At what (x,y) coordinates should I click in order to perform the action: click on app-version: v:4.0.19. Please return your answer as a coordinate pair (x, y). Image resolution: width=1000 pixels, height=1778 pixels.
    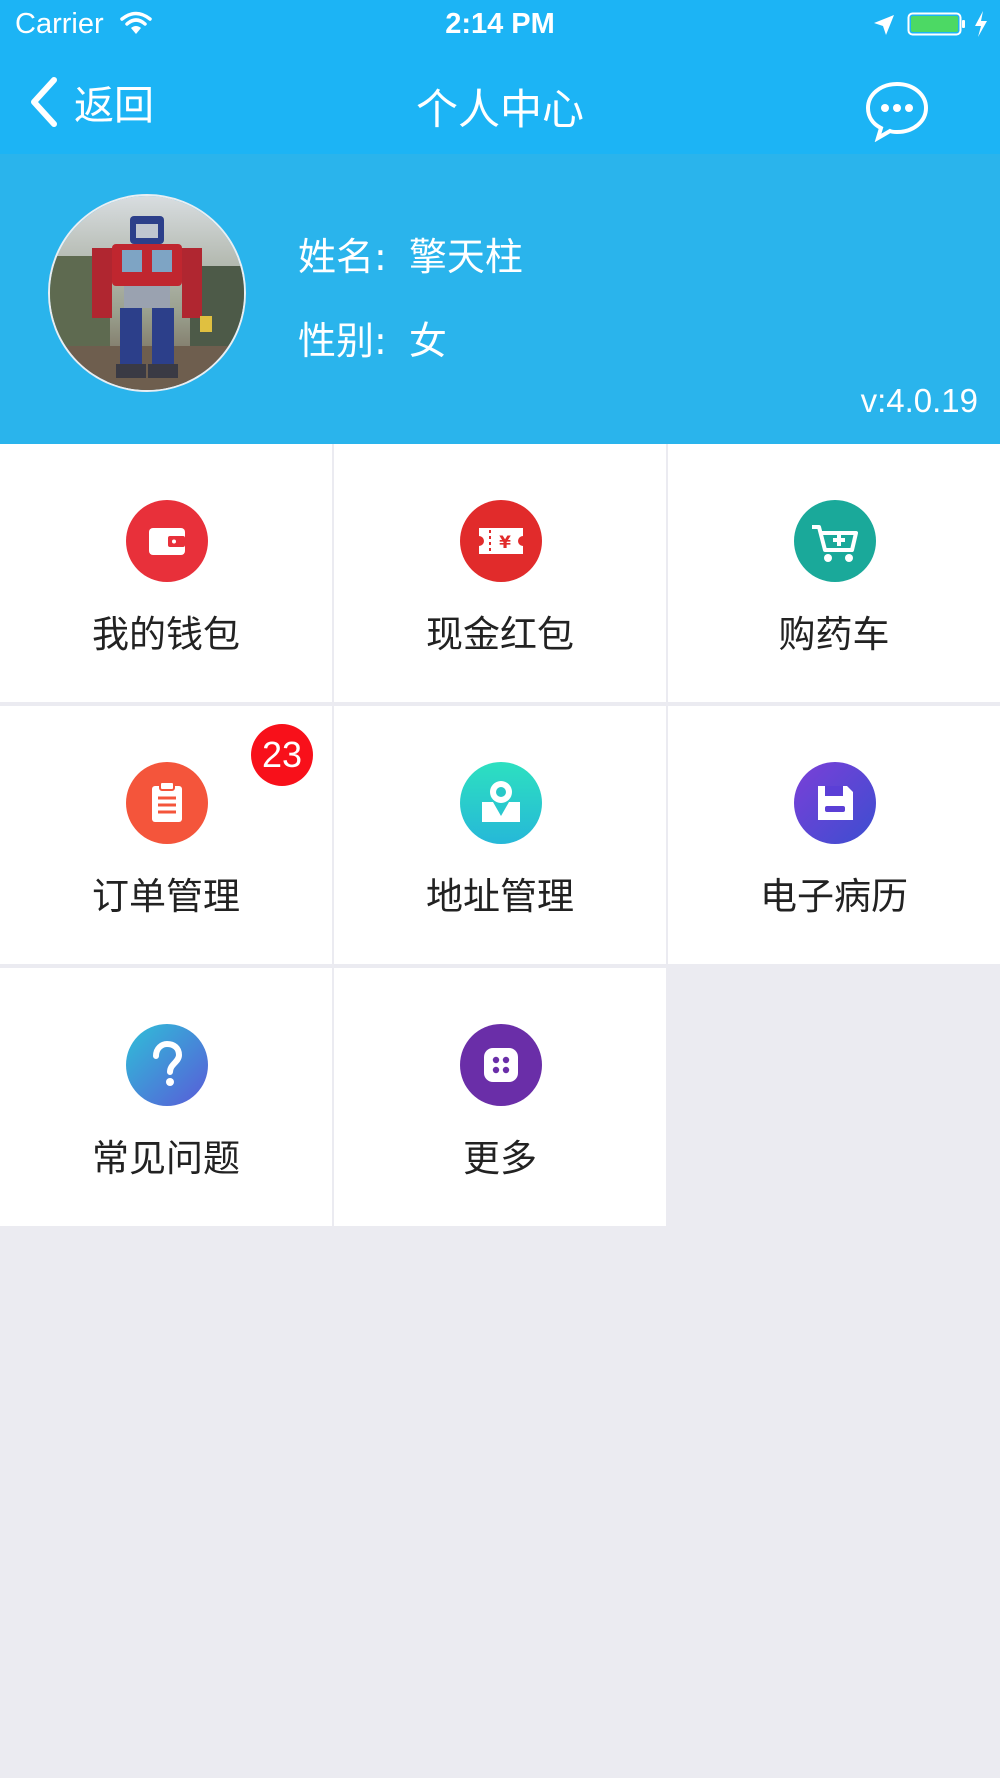
    Looking at the image, I should click on (919, 400).